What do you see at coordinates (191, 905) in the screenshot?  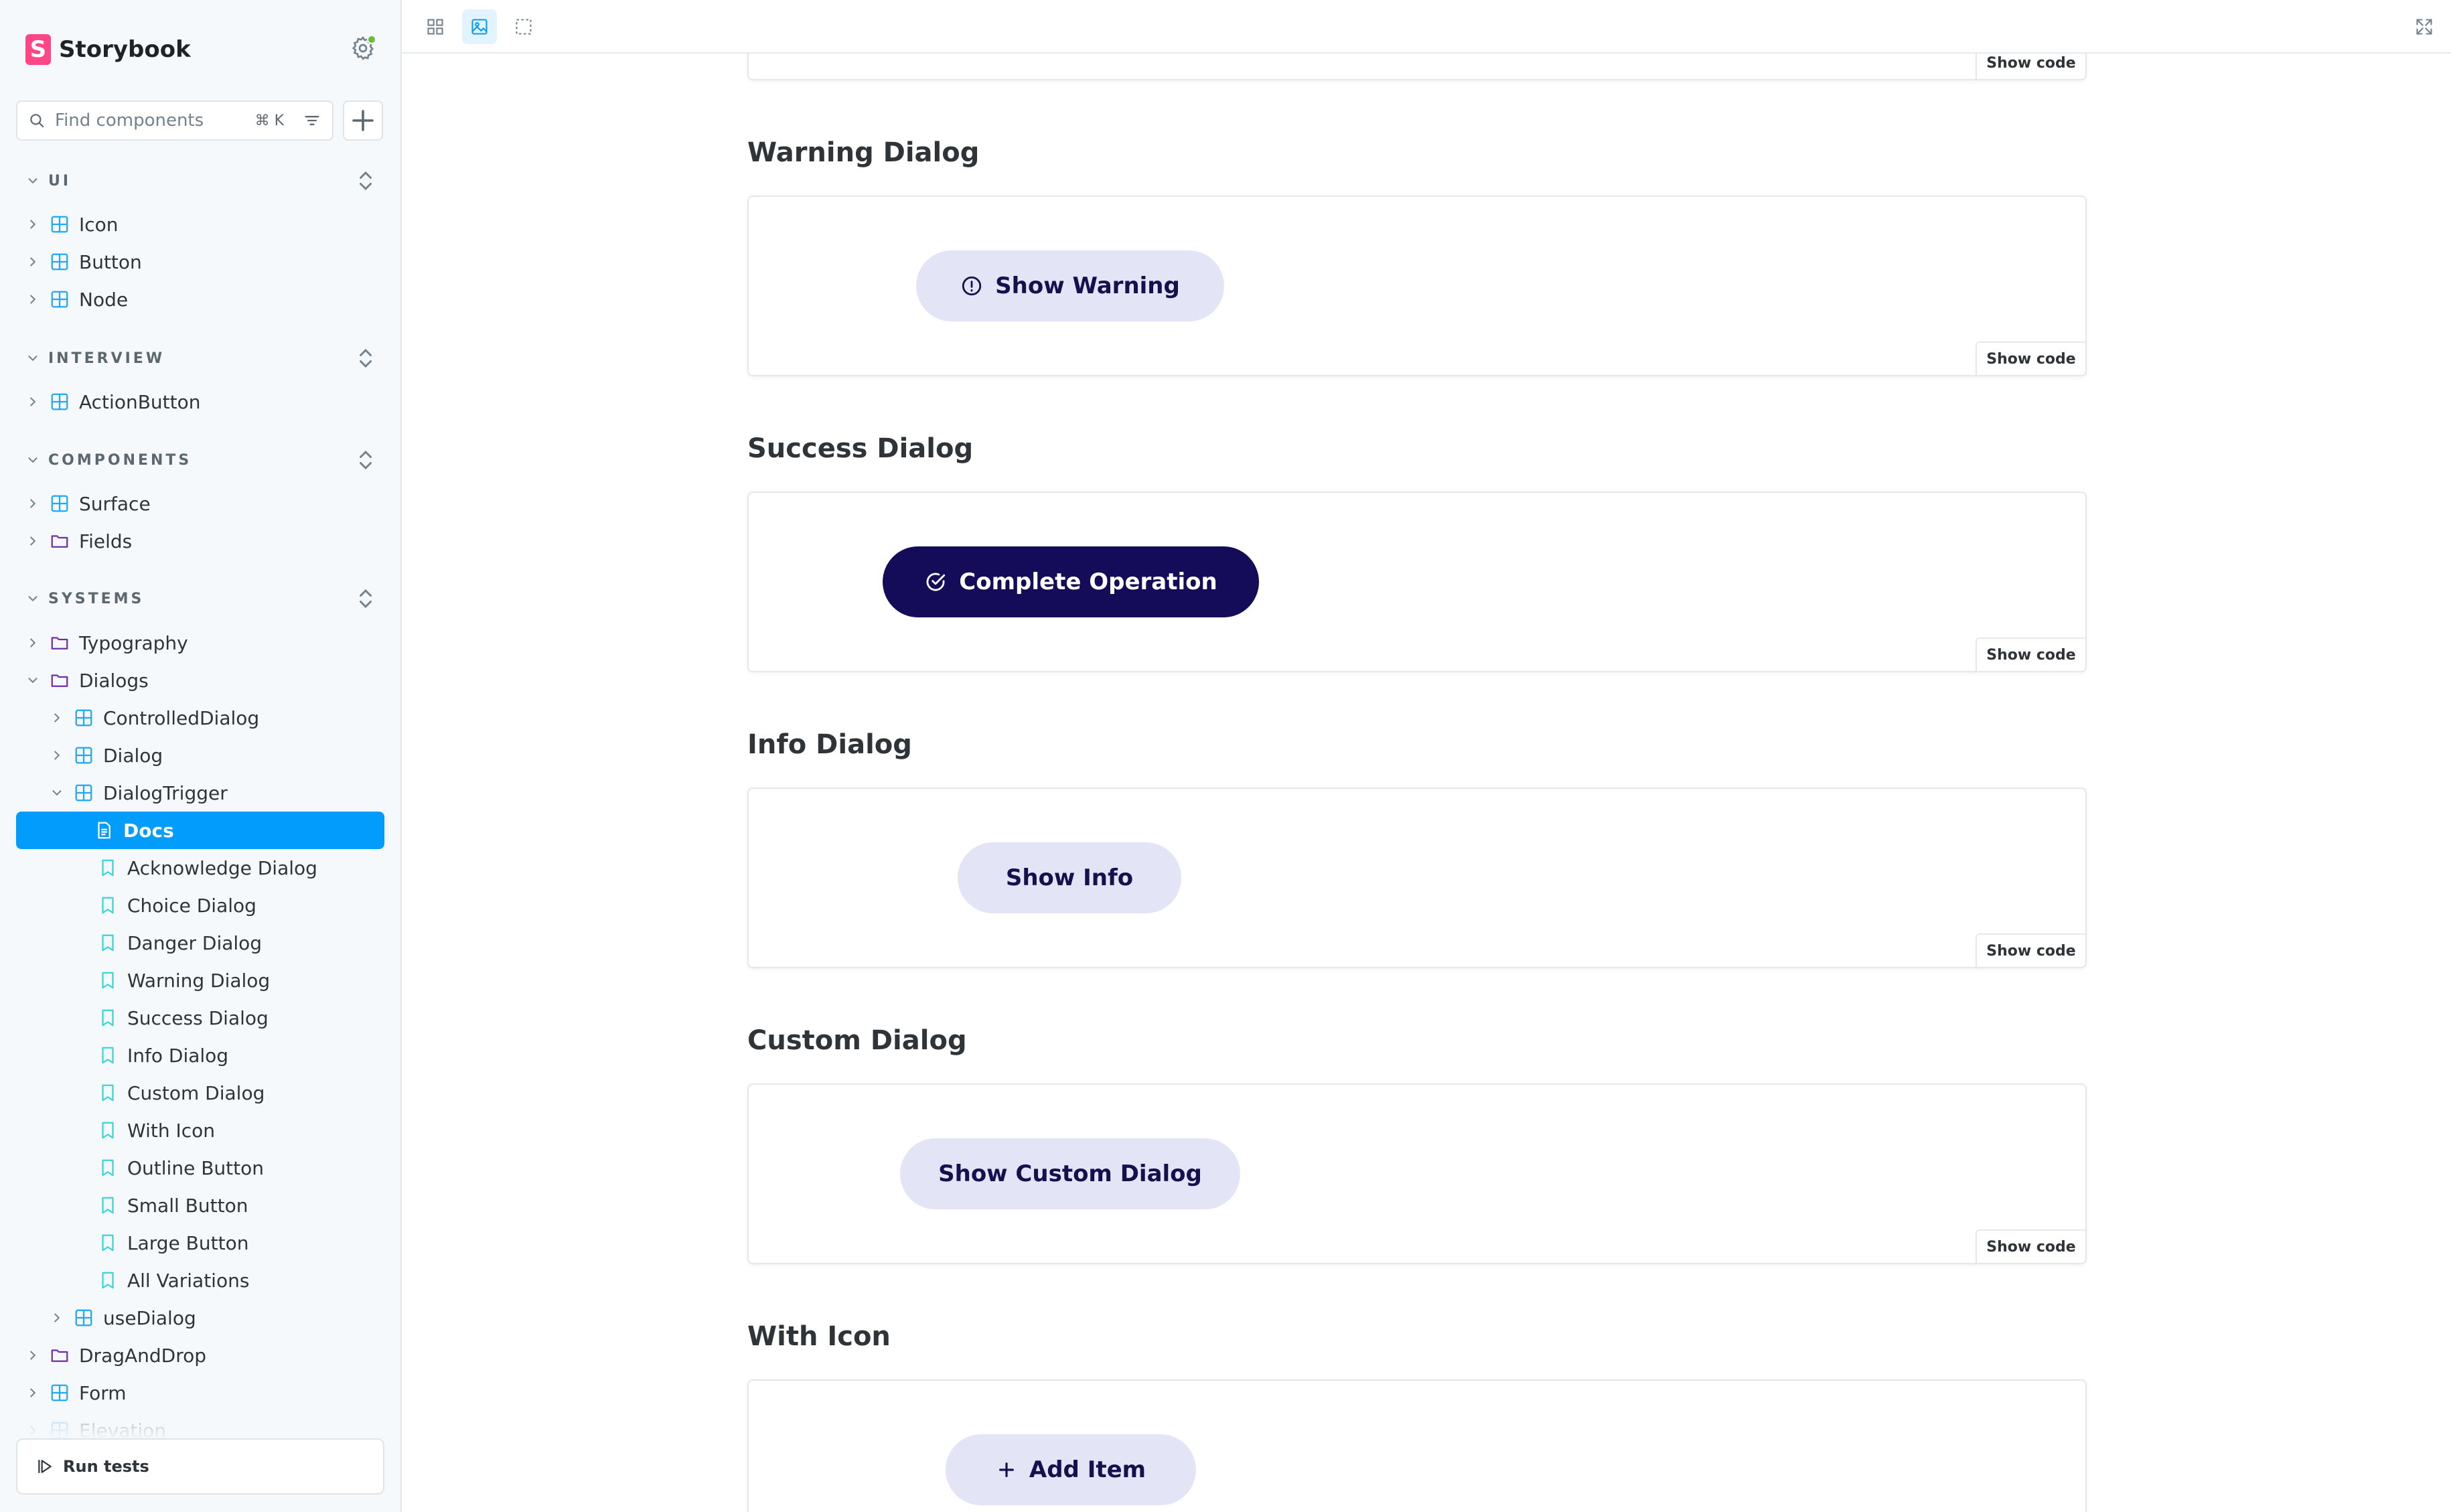 I see `sidebar-item-label: Choice Dialog` at bounding box center [191, 905].